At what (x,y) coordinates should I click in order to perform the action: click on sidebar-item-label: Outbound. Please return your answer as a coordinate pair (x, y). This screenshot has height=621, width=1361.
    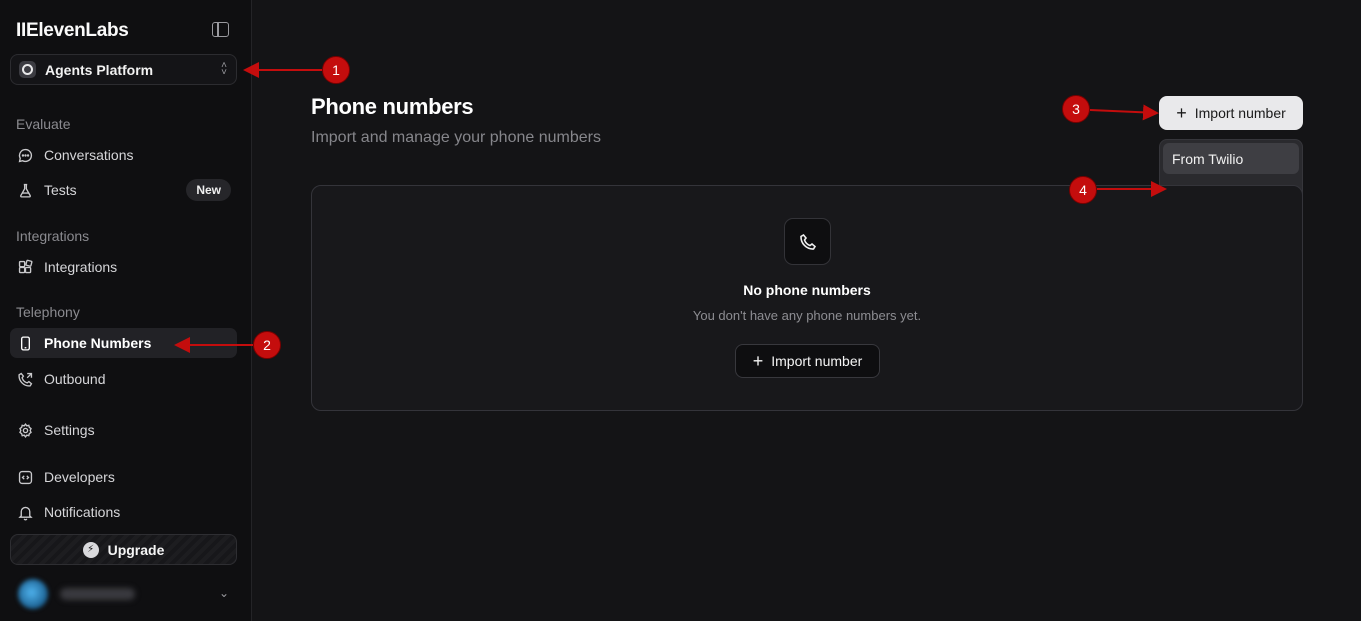
    Looking at the image, I should click on (75, 379).